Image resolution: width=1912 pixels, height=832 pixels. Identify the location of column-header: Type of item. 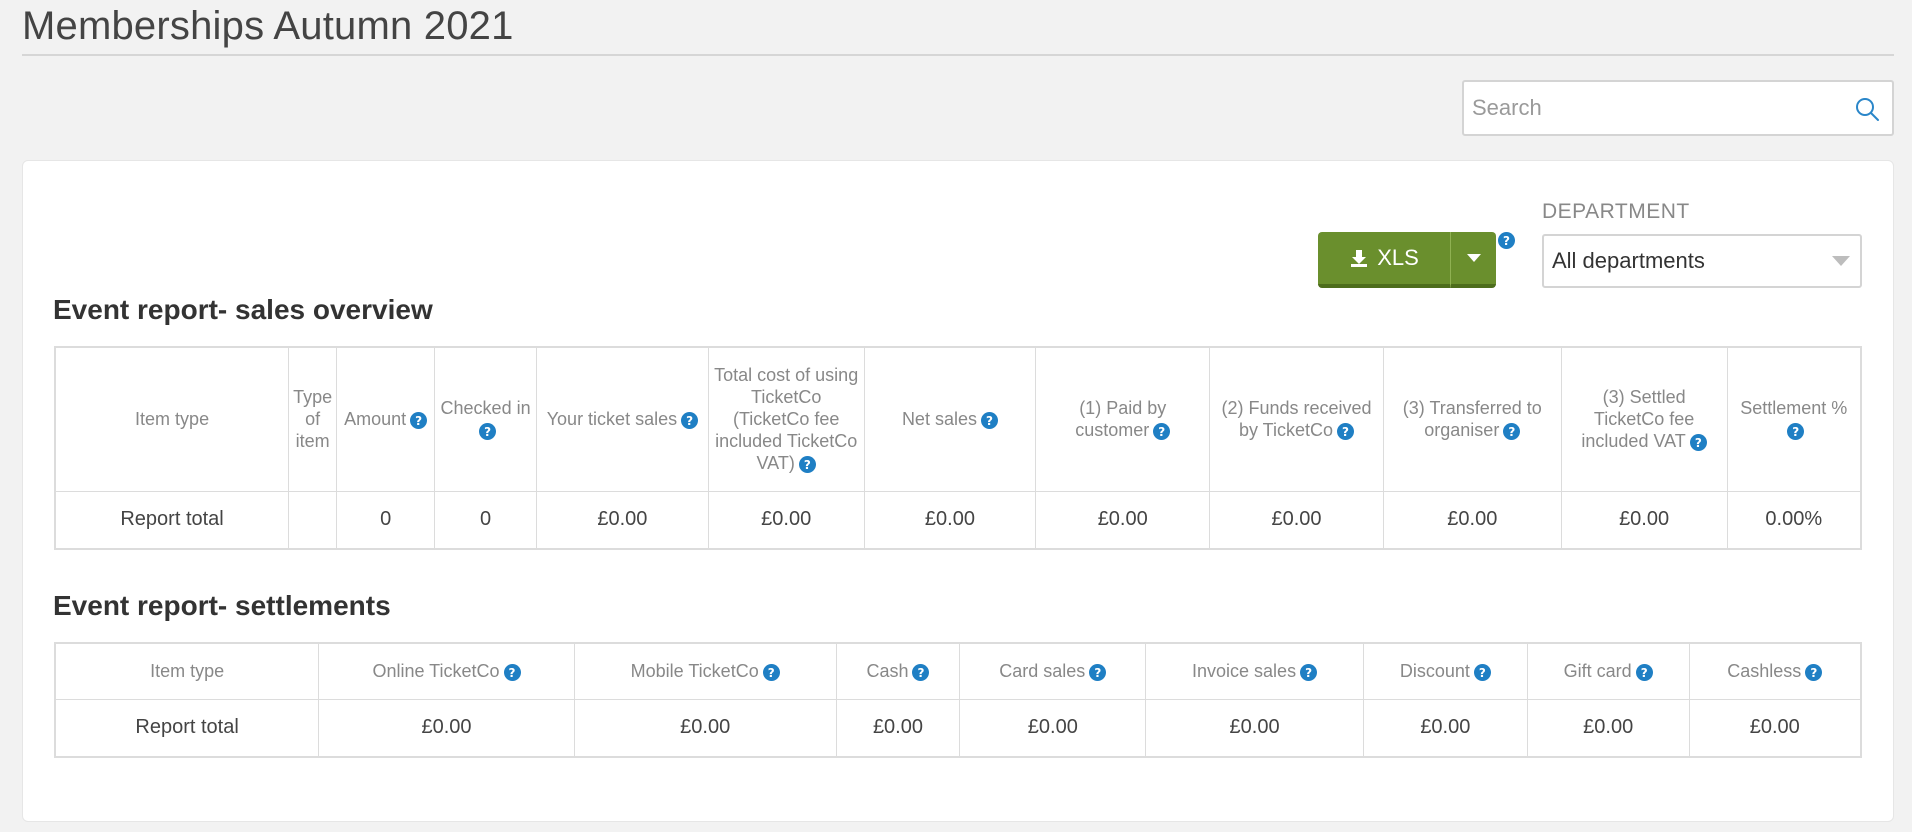
(313, 419).